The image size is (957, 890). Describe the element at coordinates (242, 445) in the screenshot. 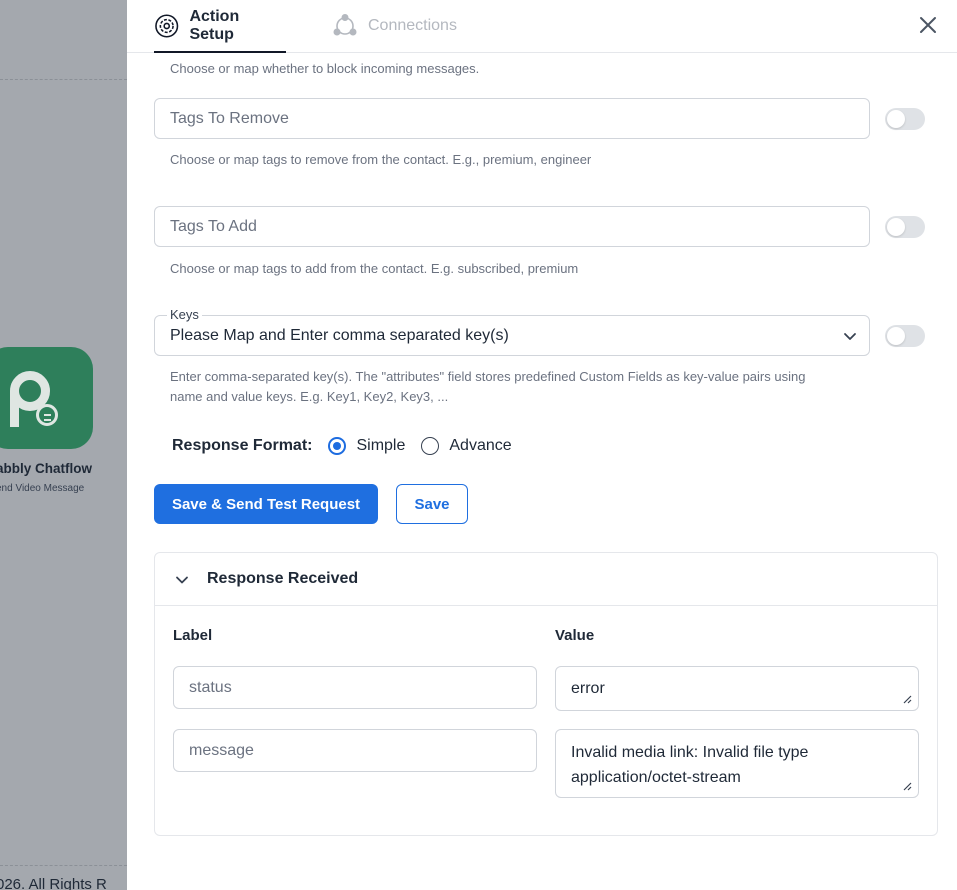

I see `response-format-label: Response Format:` at that location.